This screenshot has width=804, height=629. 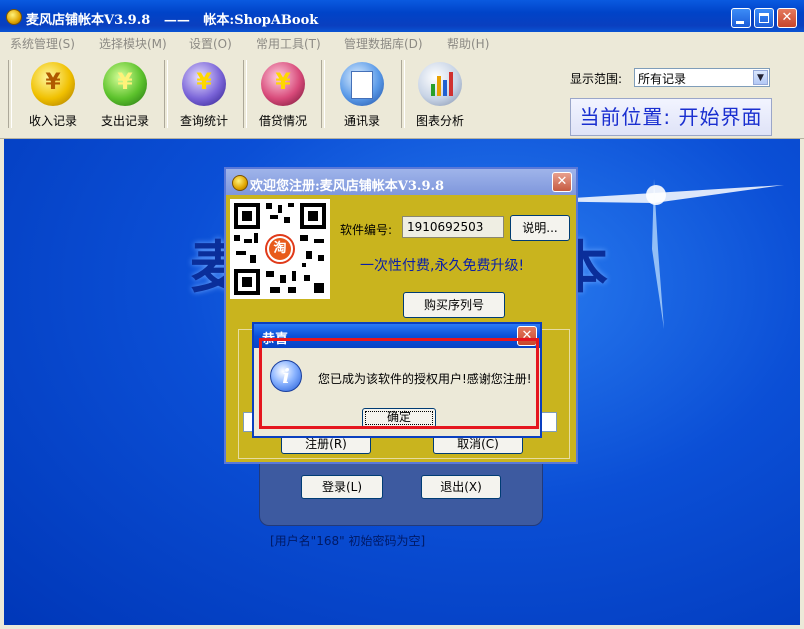 I want to click on menu-settings: 设置(O), so click(x=210, y=43).